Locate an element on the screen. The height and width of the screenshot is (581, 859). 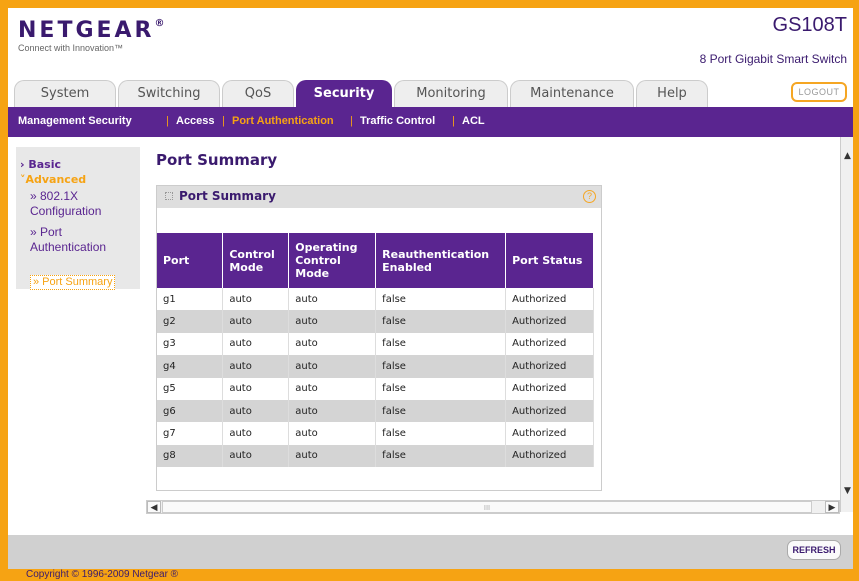
scroll-down-icon: ▼ is located at coordinates (847, 491).